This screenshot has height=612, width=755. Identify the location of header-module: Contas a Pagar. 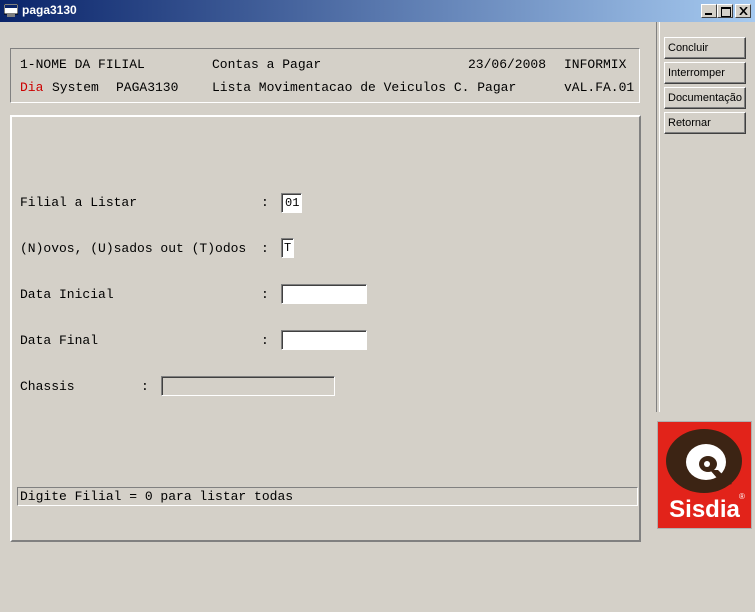
(267, 64).